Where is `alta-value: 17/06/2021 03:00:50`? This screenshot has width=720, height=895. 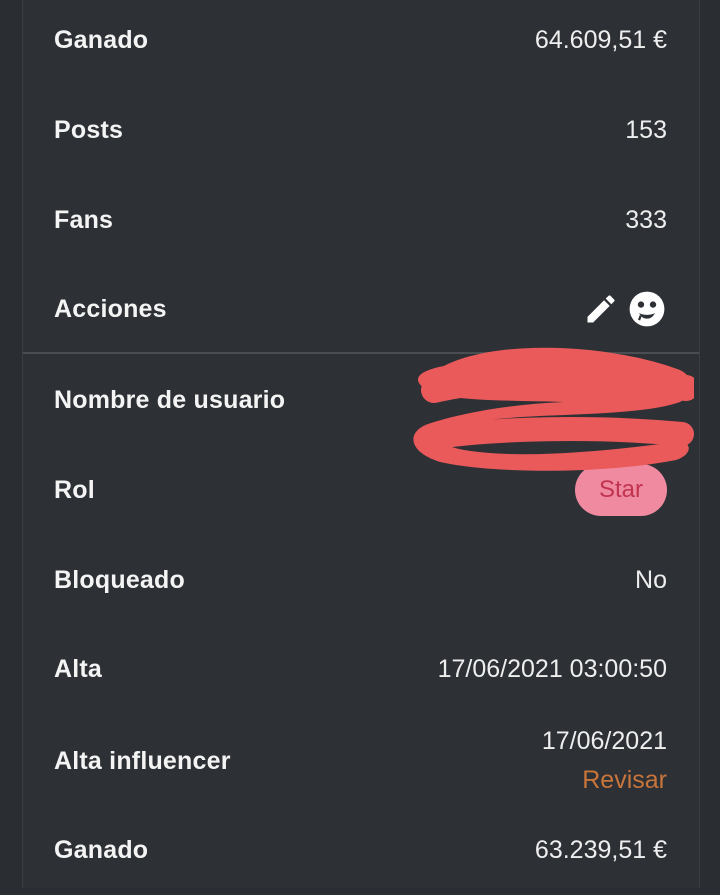 alta-value: 17/06/2021 03:00:50 is located at coordinates (552, 668).